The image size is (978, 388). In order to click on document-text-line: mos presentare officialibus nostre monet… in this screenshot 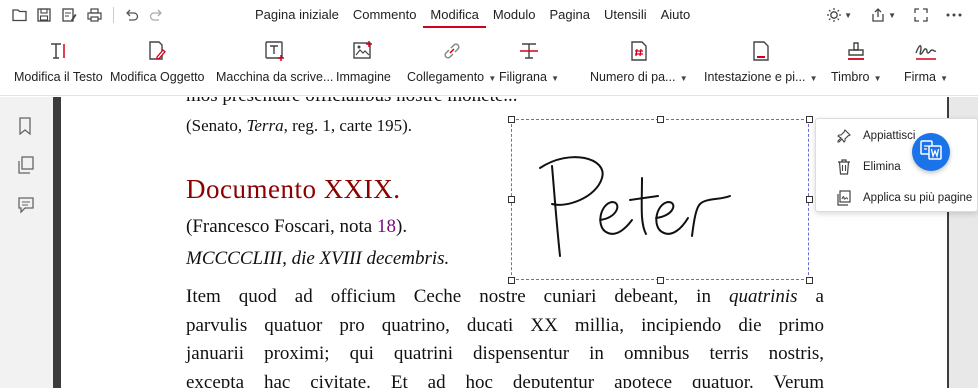, I will do `click(352, 102)`.